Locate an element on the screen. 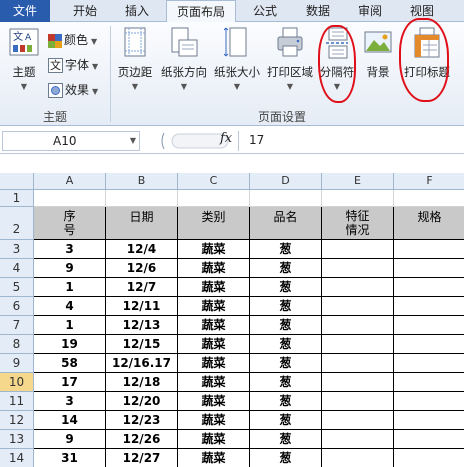 This screenshot has width=464, height=467. cell-f4 is located at coordinates (429, 268).